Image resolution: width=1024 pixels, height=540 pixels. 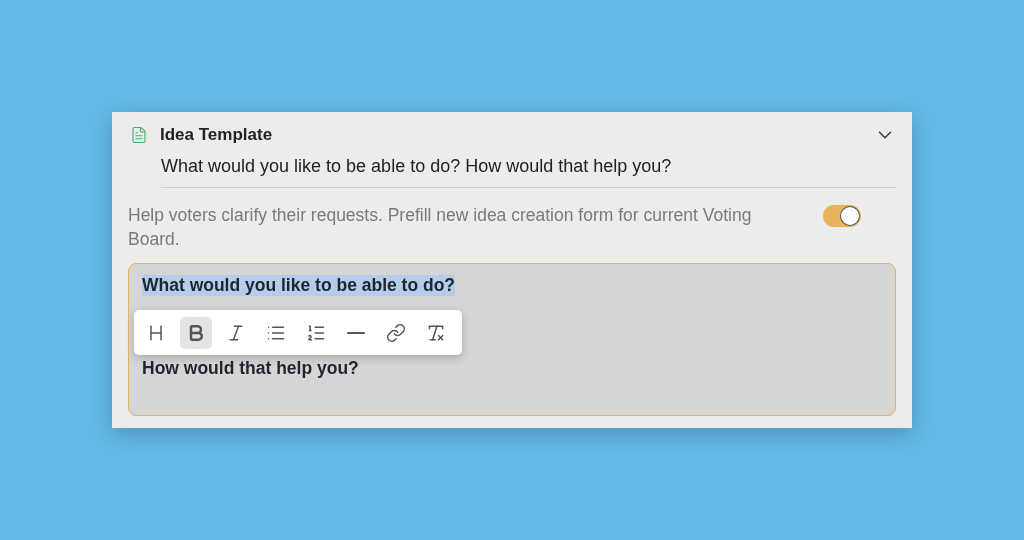 What do you see at coordinates (356, 332) in the screenshot?
I see `horizontal-rule-icon` at bounding box center [356, 332].